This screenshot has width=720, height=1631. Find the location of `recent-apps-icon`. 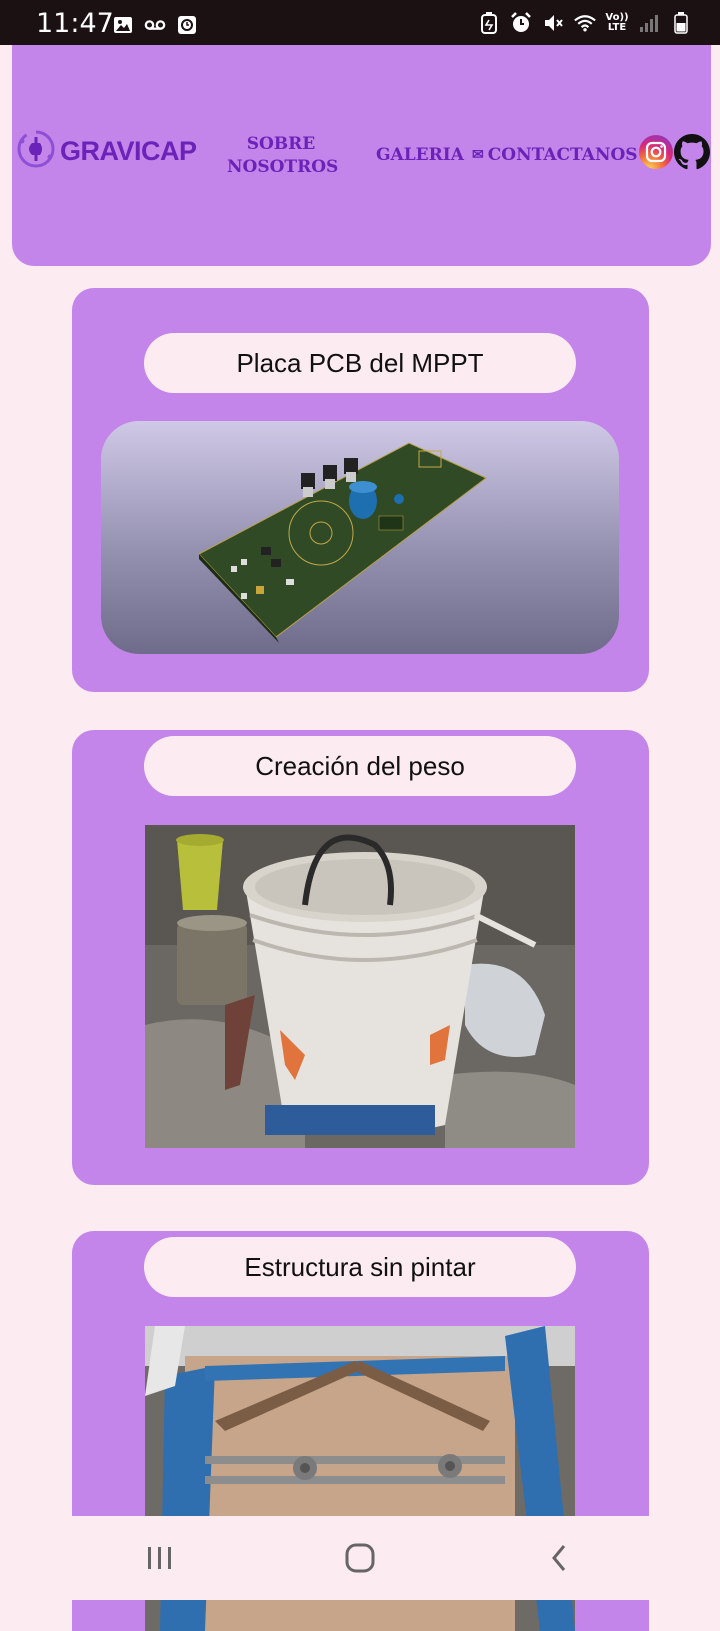

recent-apps-icon is located at coordinates (160, 1558).